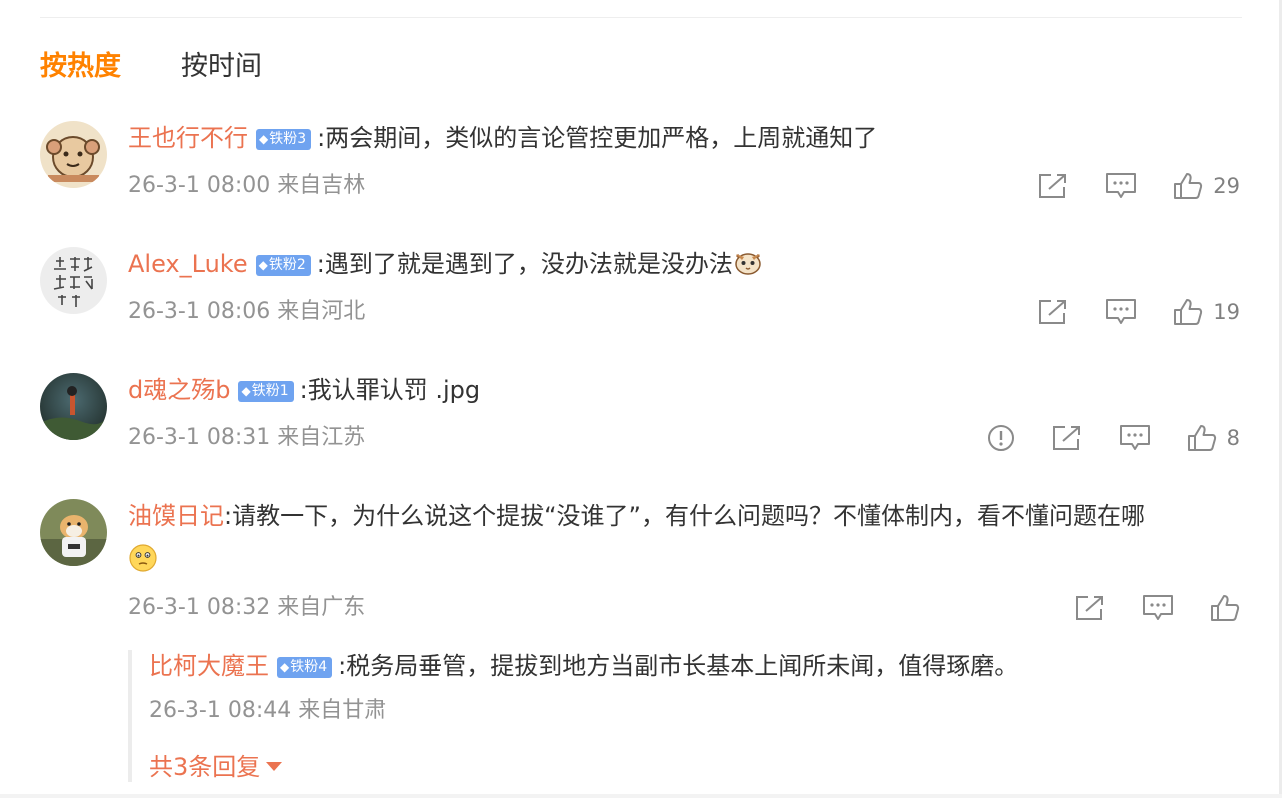  I want to click on comment-text-line: 王也行不行 ◆铁粉3:两会期间，类似的言论管控更加严格，上周就通知了, so click(684, 138).